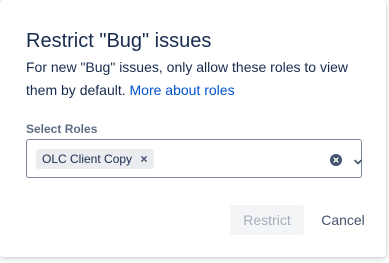 Image resolution: width=389 pixels, height=263 pixels. What do you see at coordinates (267, 220) in the screenshot?
I see `restrict-button: Restrict` at bounding box center [267, 220].